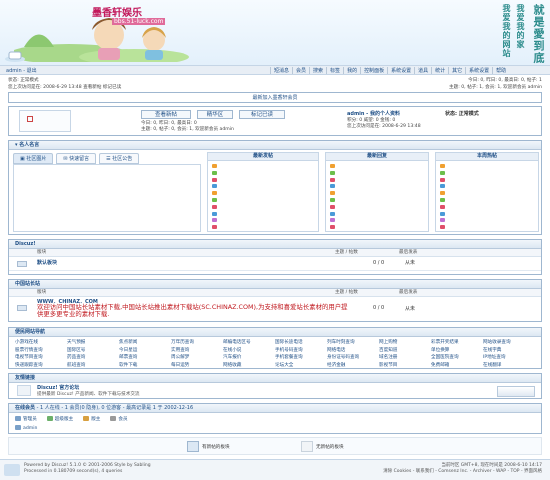  I want to click on nav-item: 会员, so click(300, 70).